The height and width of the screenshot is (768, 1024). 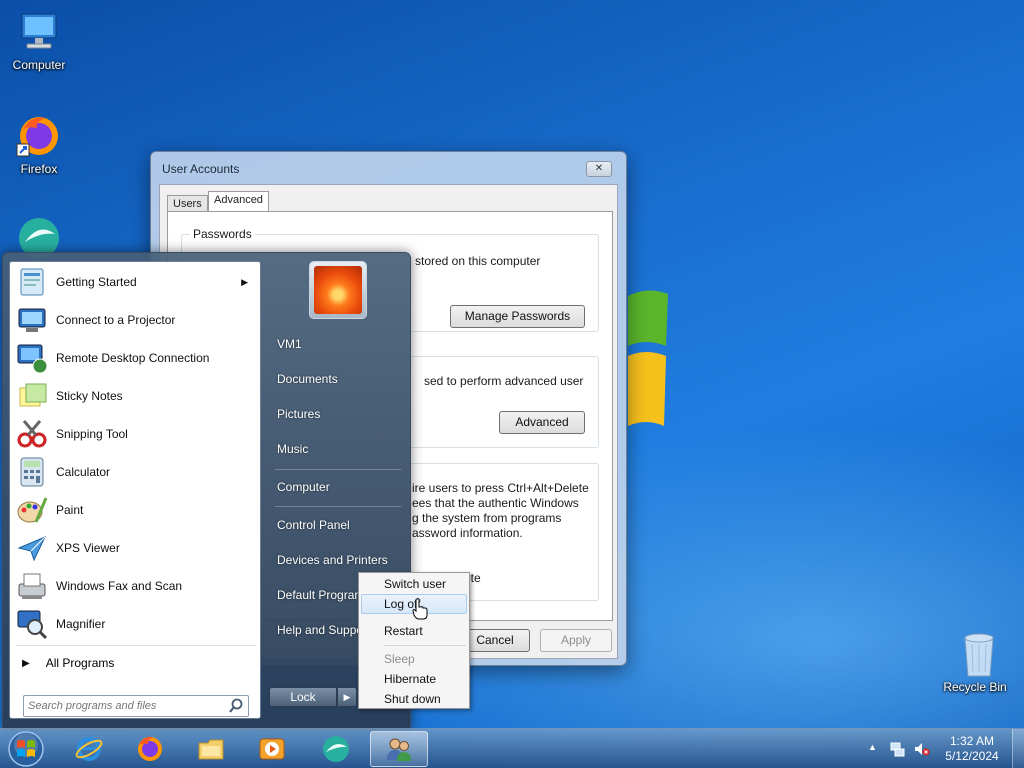 I want to click on close-button: ✕, so click(x=599, y=169).